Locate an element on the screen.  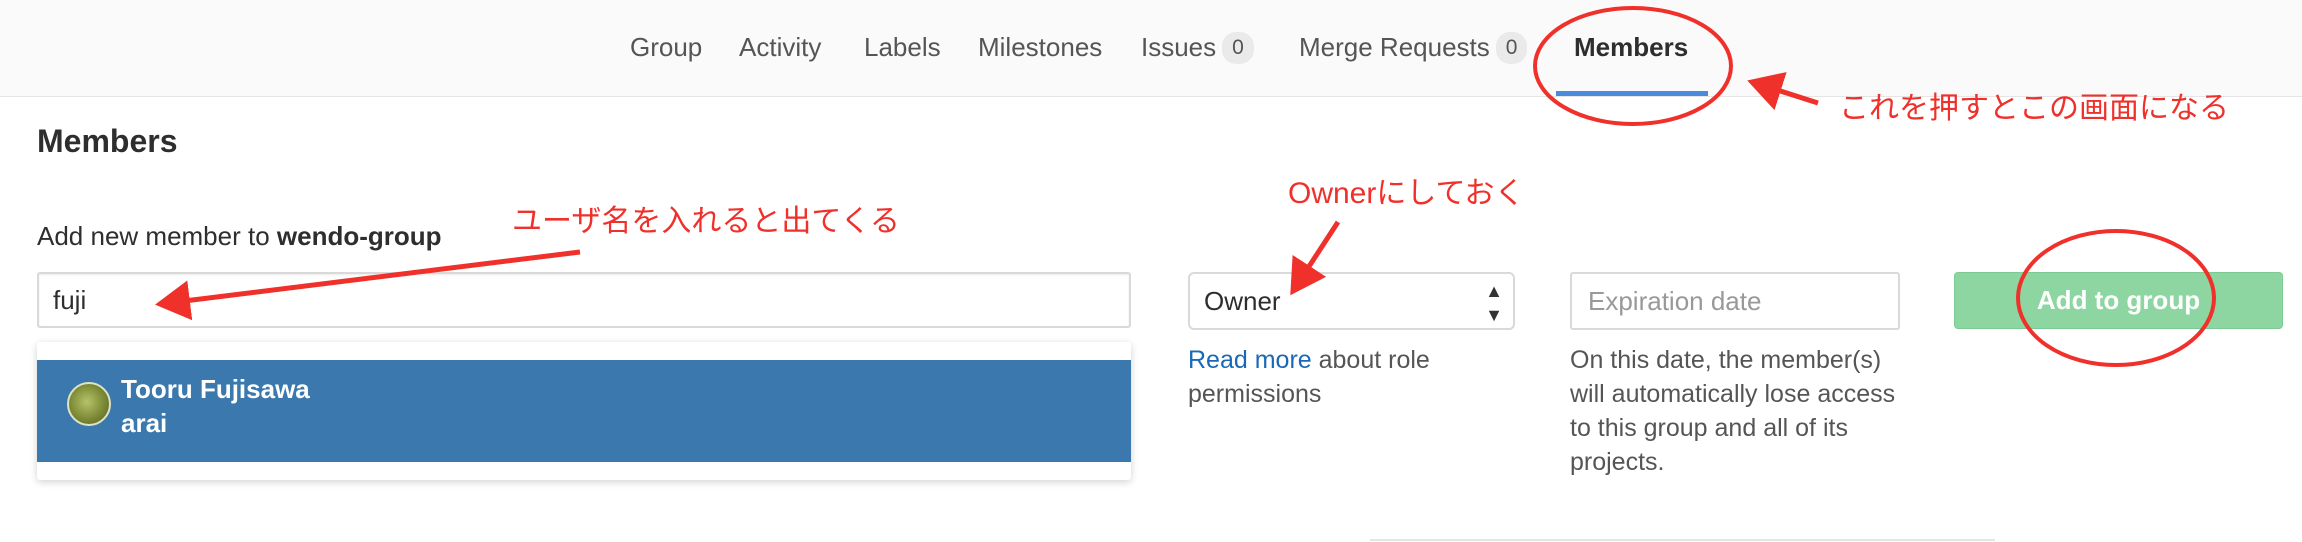
members-highlight-circle is located at coordinates (1633, 66).